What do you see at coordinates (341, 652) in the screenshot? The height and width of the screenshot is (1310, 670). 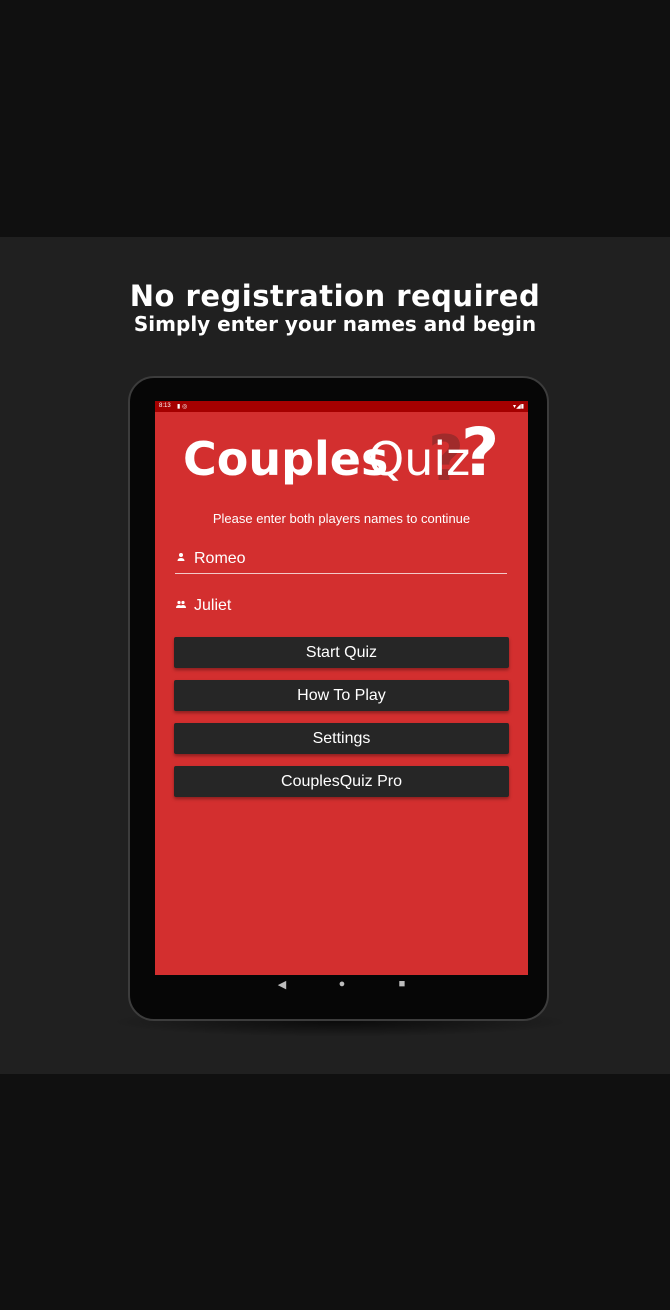 I see `start-quiz-button: Start Quiz` at bounding box center [341, 652].